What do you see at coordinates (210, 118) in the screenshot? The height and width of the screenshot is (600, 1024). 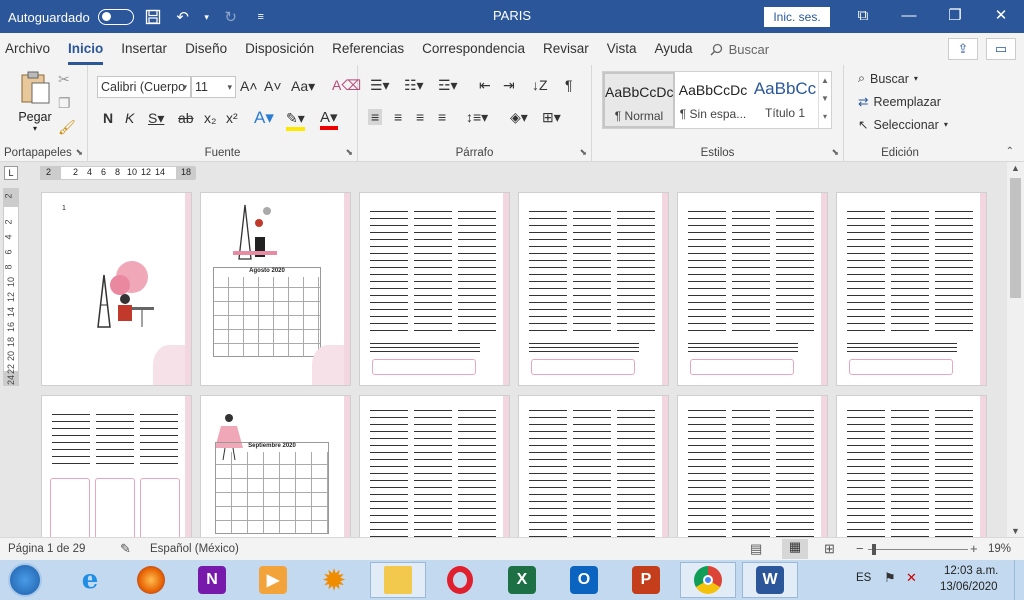 I see `subscript-icon: x₂` at bounding box center [210, 118].